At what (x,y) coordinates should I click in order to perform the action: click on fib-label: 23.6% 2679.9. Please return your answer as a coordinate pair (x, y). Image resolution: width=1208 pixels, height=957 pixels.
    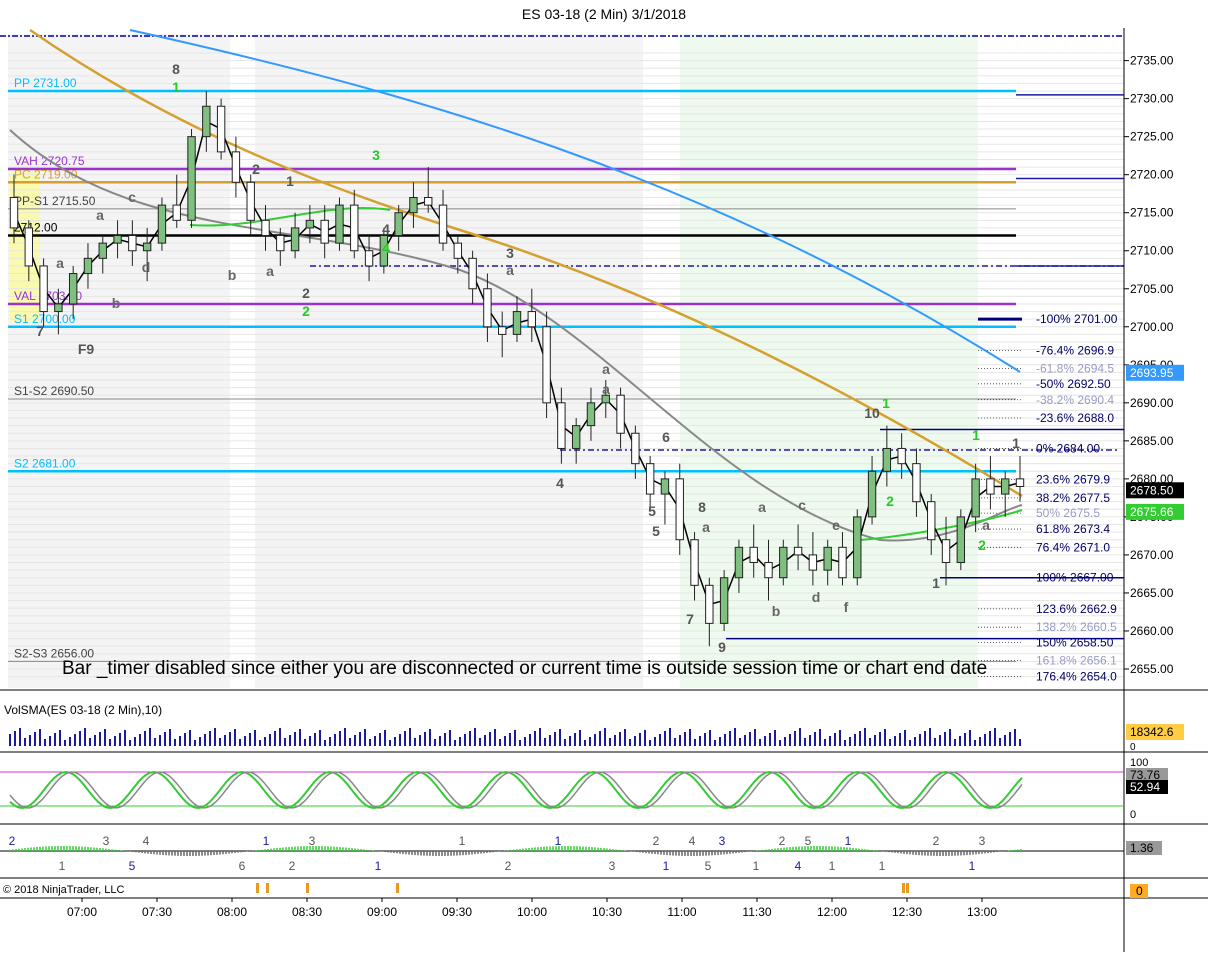
    Looking at the image, I should click on (1073, 480).